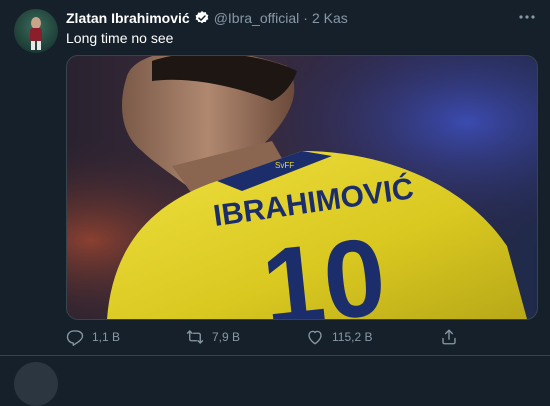 The width and height of the screenshot is (550, 406). What do you see at coordinates (36, 384) in the screenshot?
I see `next-tweet-avatar` at bounding box center [36, 384].